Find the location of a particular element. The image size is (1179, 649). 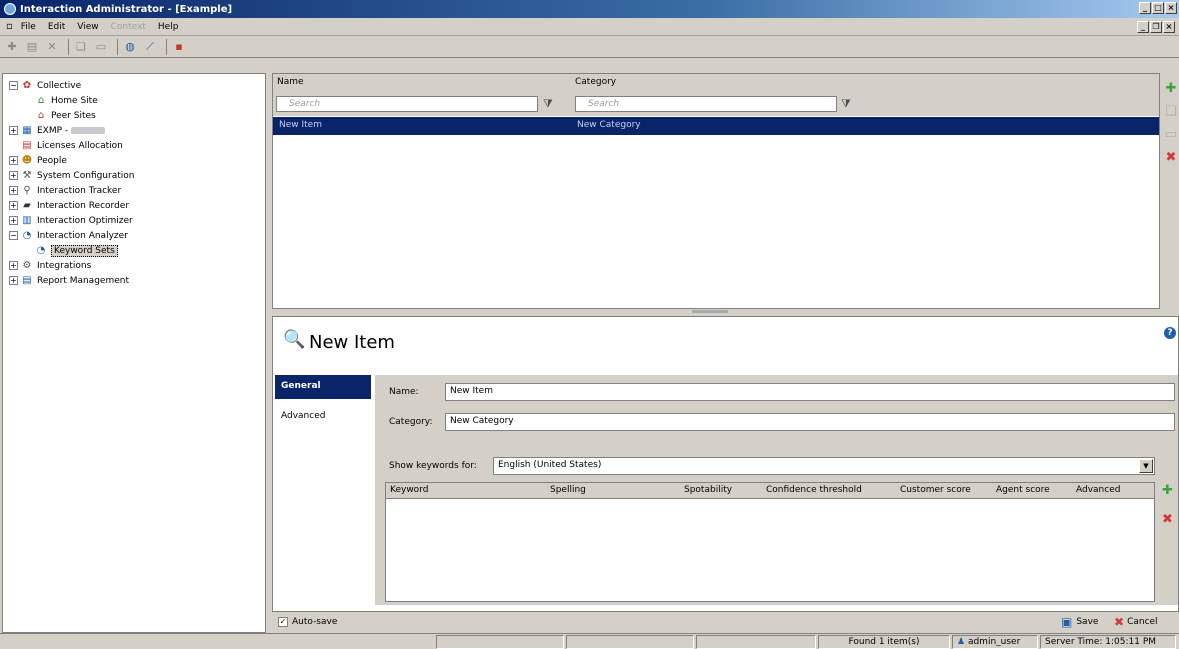

name-filter-icon: ⧩ is located at coordinates (548, 104).